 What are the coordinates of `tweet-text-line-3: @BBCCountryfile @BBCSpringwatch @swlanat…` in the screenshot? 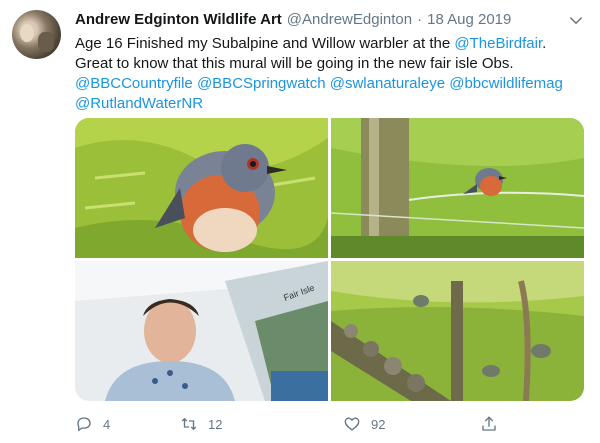 It's located at (327, 84).